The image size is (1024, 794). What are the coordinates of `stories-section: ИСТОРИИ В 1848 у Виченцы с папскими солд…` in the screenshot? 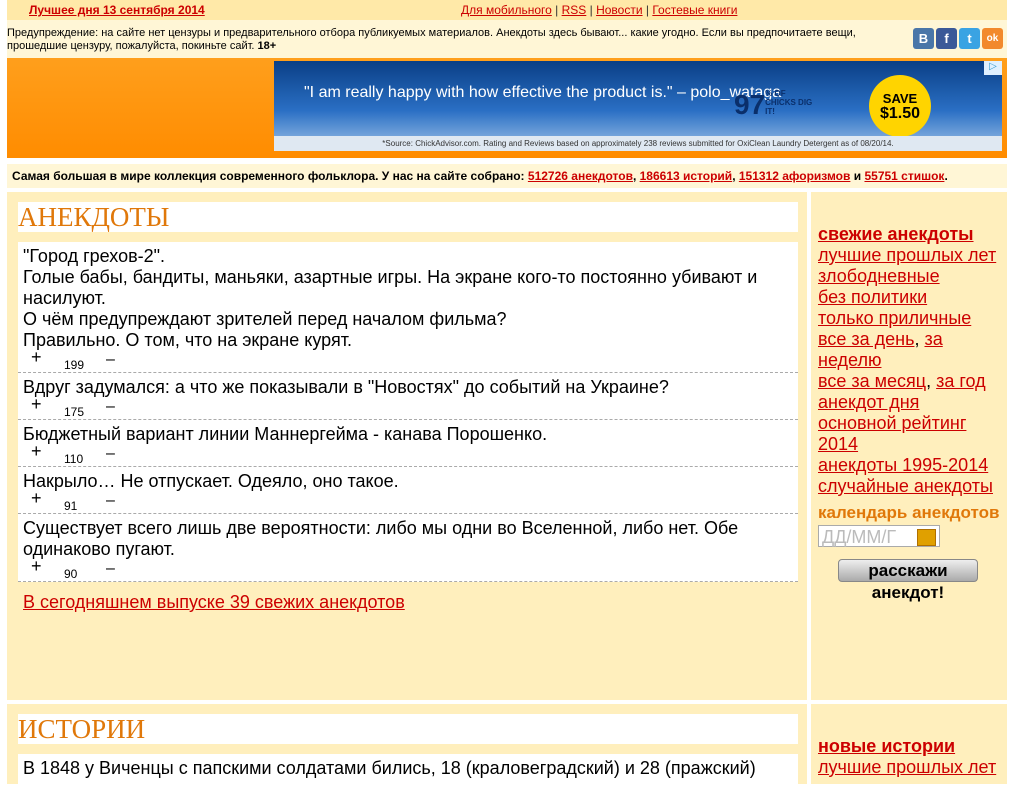 It's located at (407, 749).